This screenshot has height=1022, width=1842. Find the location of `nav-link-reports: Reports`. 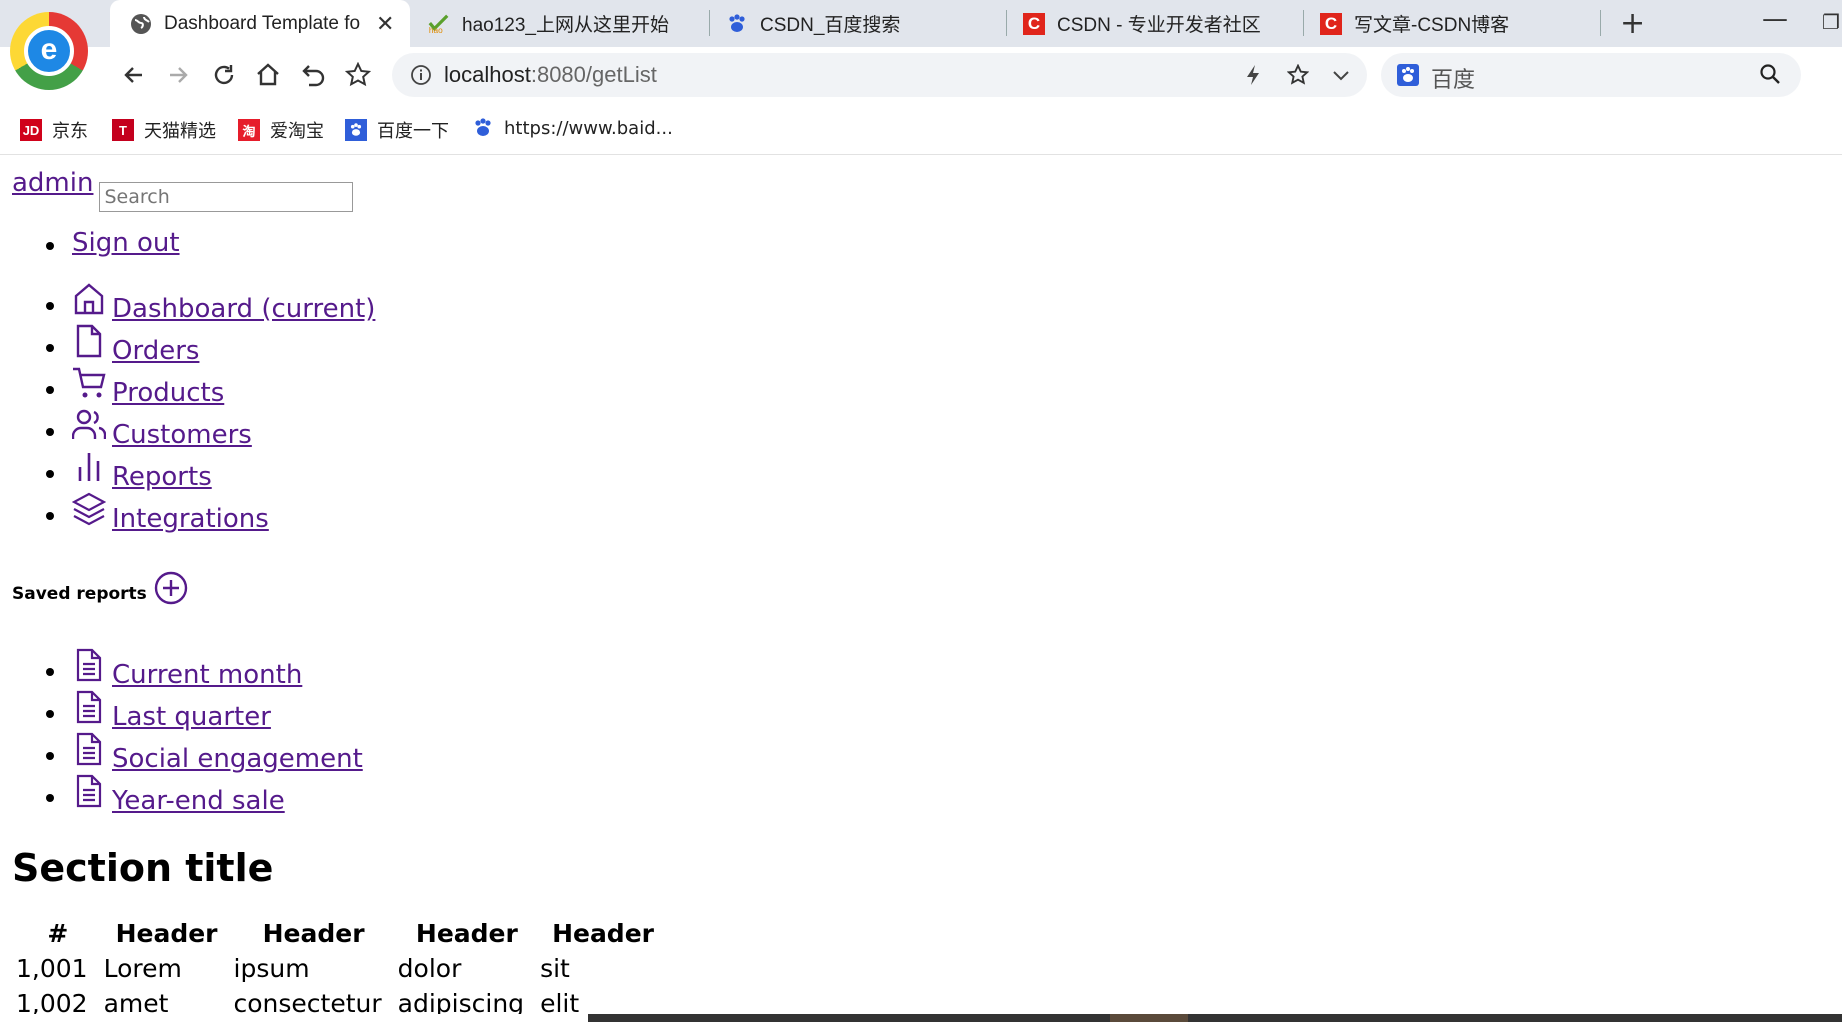

nav-link-reports: Reports is located at coordinates (142, 471).